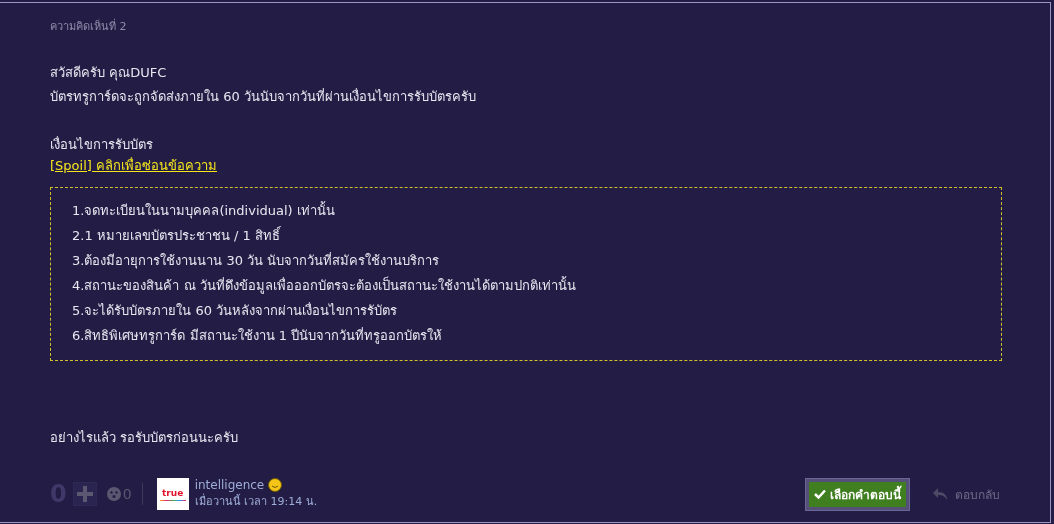  Describe the element at coordinates (127, 494) in the screenshot. I see `emotion-count: 0` at that location.